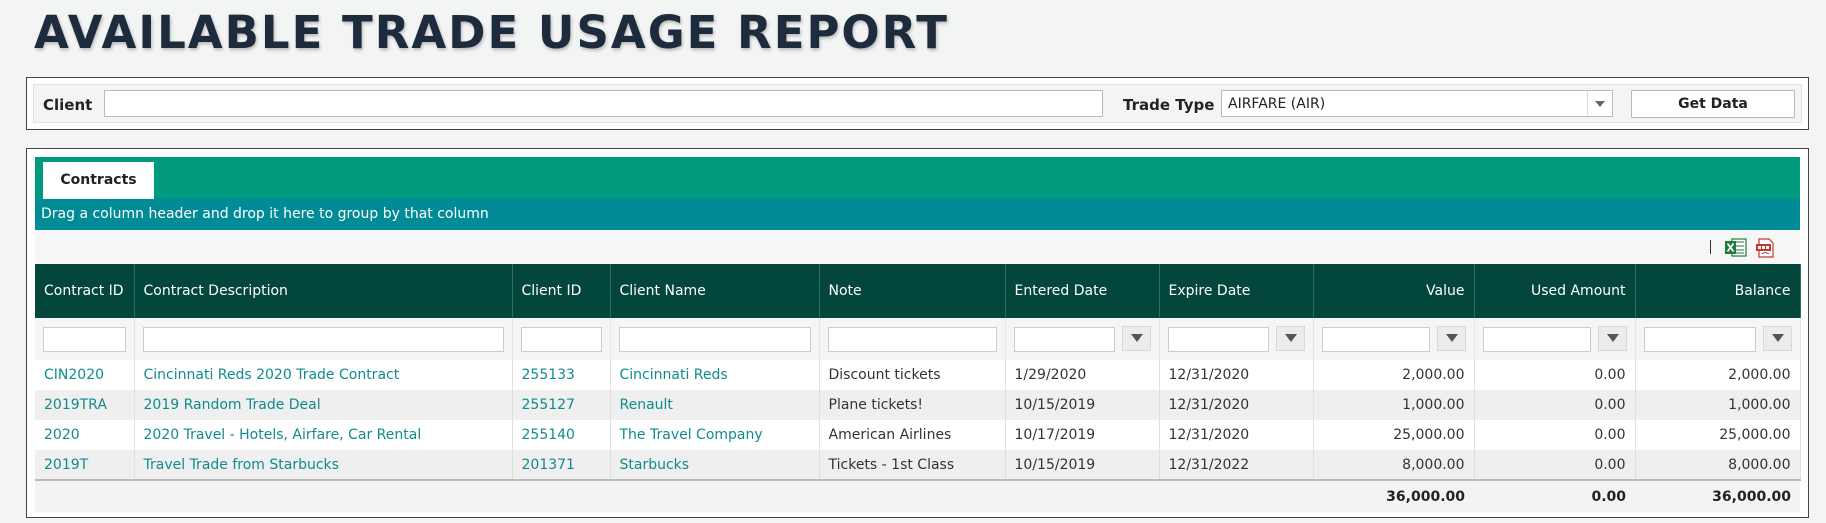  I want to click on cell-client-id-link: 255140, so click(561, 435).